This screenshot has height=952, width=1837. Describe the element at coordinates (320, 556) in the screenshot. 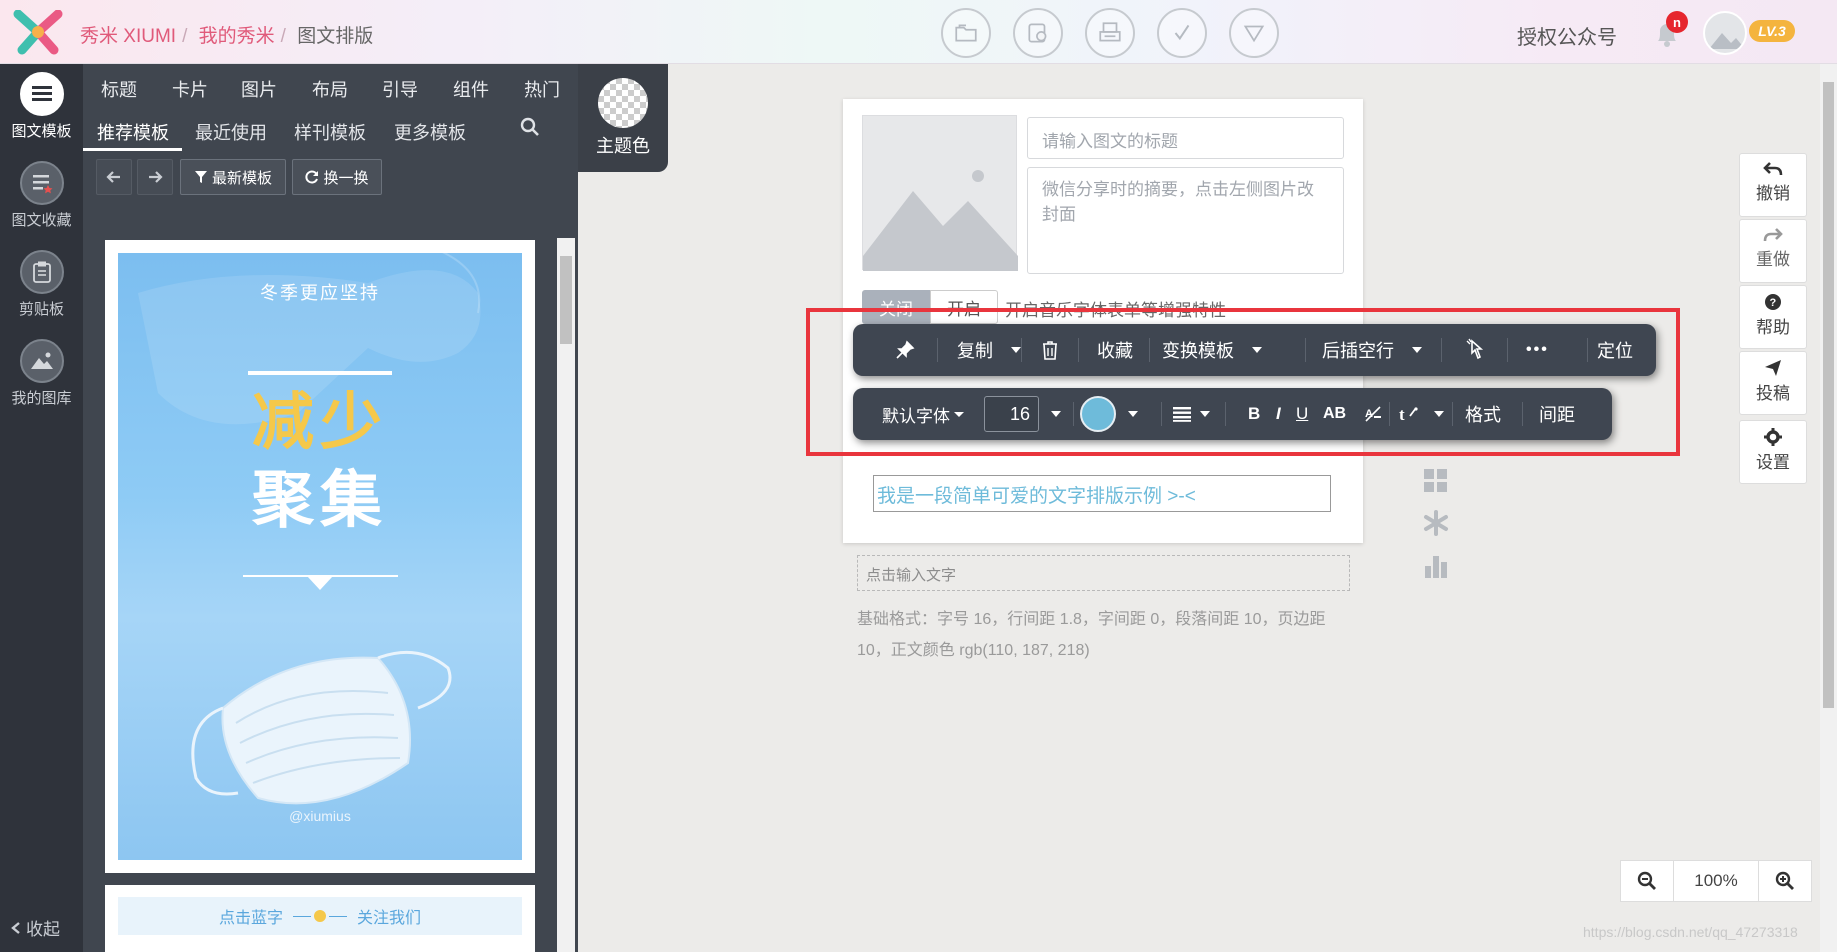

I see `template-poster-image: 冬季更应坚持 减少 聚集 @xiumius` at that location.